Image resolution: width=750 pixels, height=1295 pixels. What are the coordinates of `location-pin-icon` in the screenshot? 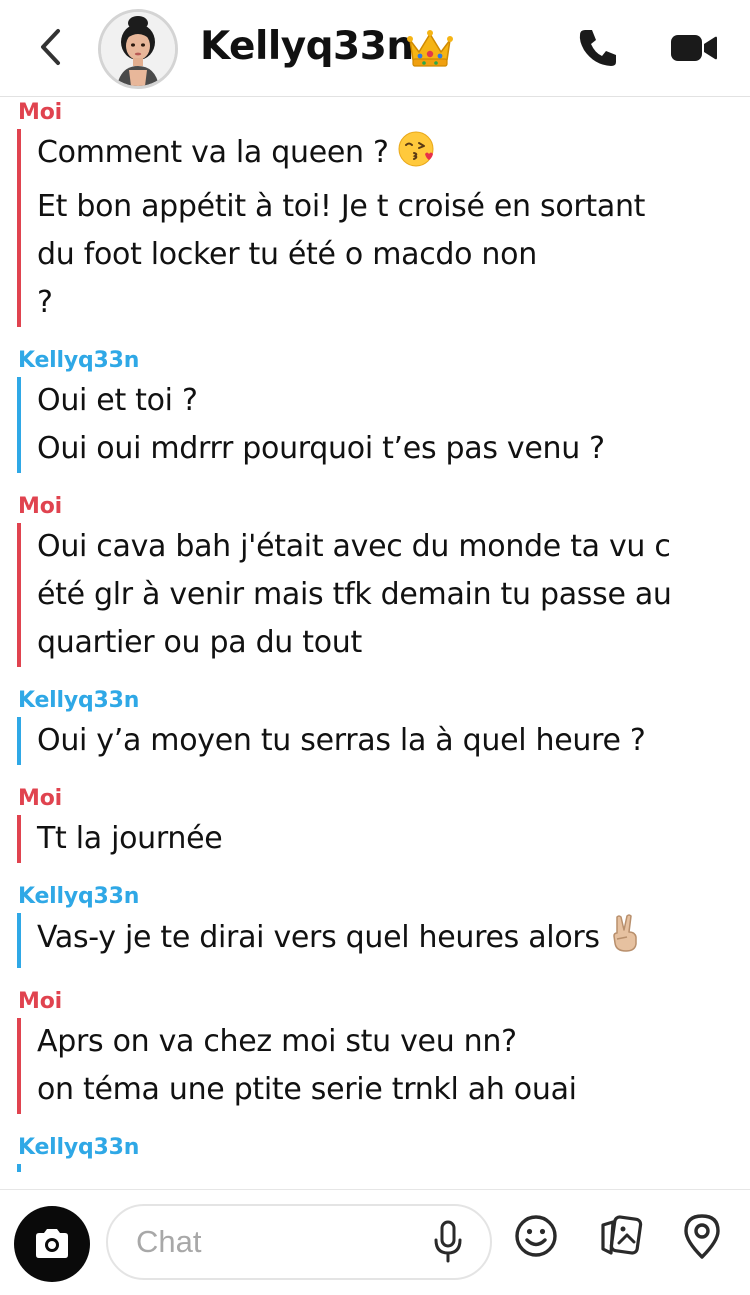 It's located at (702, 1236).